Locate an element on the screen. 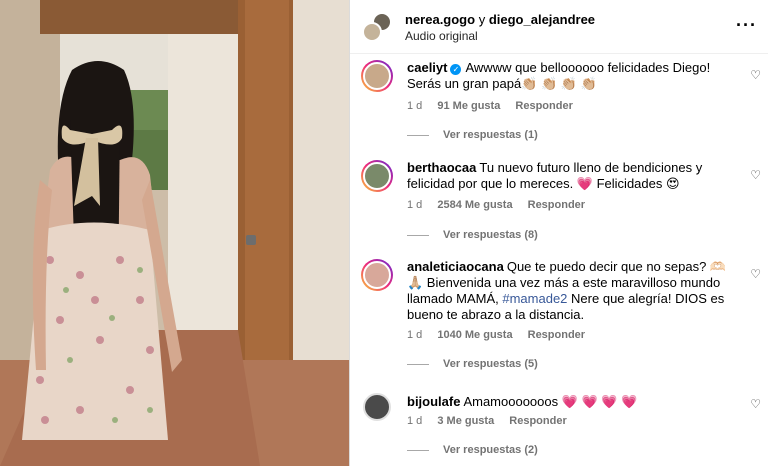 Image resolution: width=768 pixels, height=466 pixels. comment-body: Amamooooooos 💗 💗 💗 💗 is located at coordinates (550, 401).